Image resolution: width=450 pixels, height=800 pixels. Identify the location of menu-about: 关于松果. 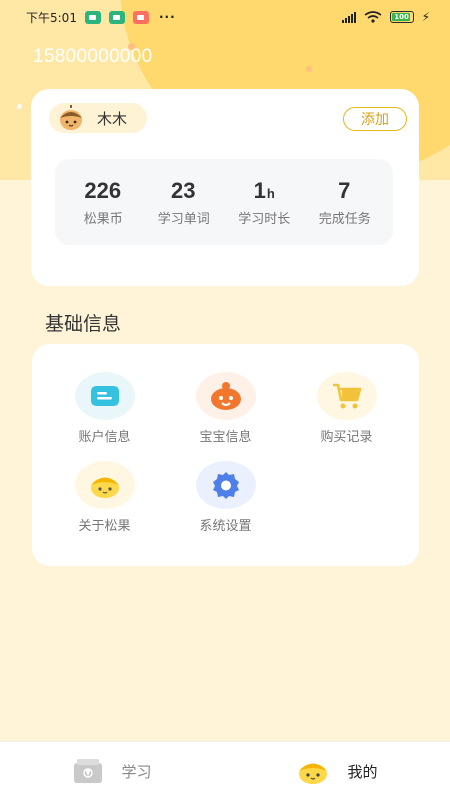
(104, 497).